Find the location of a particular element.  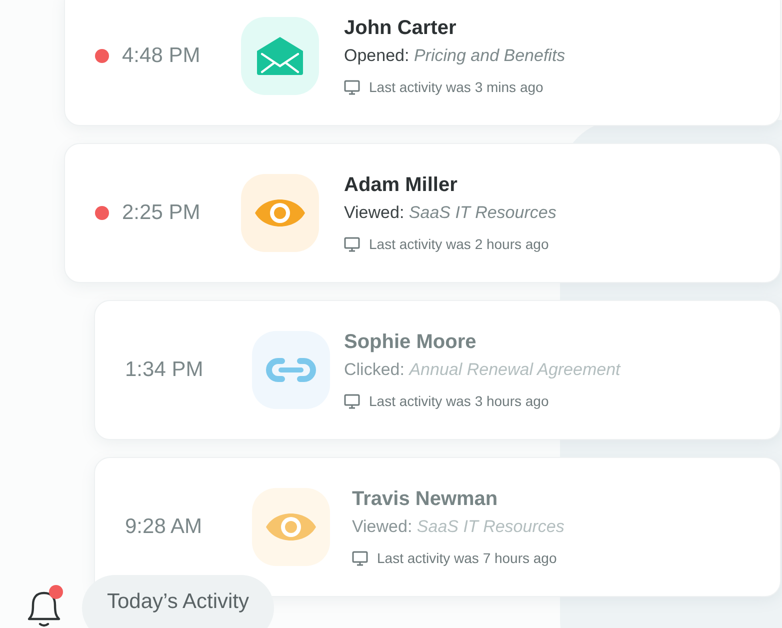

last-activity-text: Last activity was 3 hours ago is located at coordinates (459, 401).